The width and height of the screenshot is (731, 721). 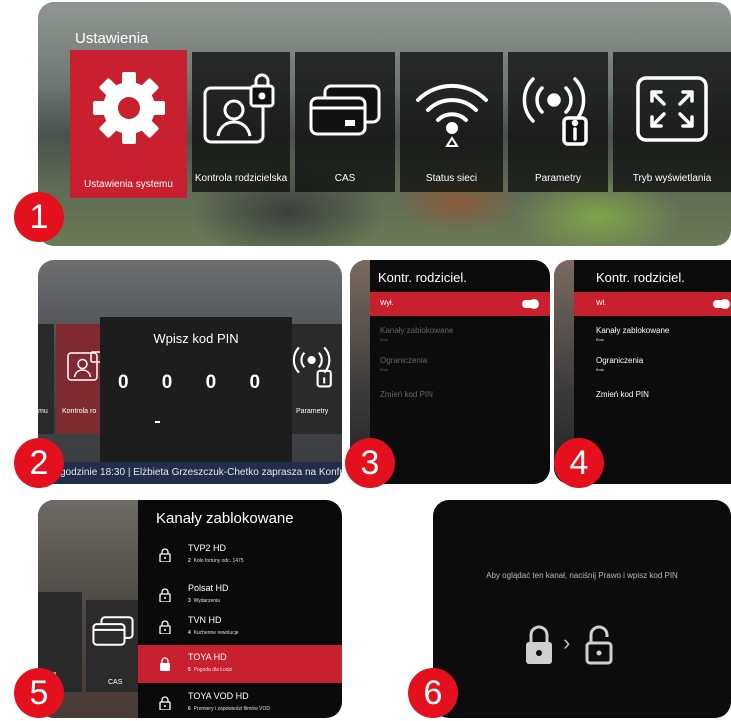 What do you see at coordinates (387, 303) in the screenshot?
I see `toggle-label: Wył.` at bounding box center [387, 303].